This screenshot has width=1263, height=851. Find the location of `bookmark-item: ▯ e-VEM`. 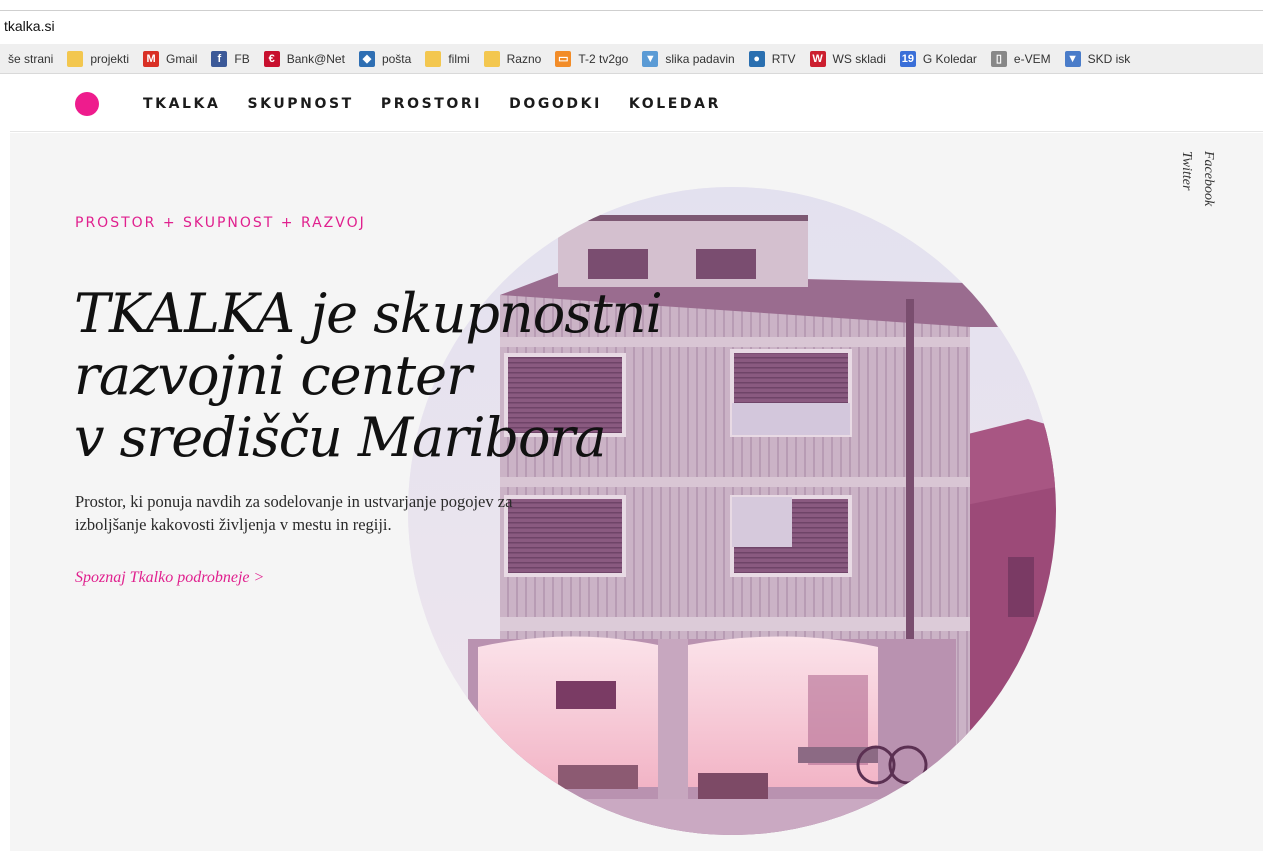

bookmark-item: ▯ e-VEM is located at coordinates (1020, 58).